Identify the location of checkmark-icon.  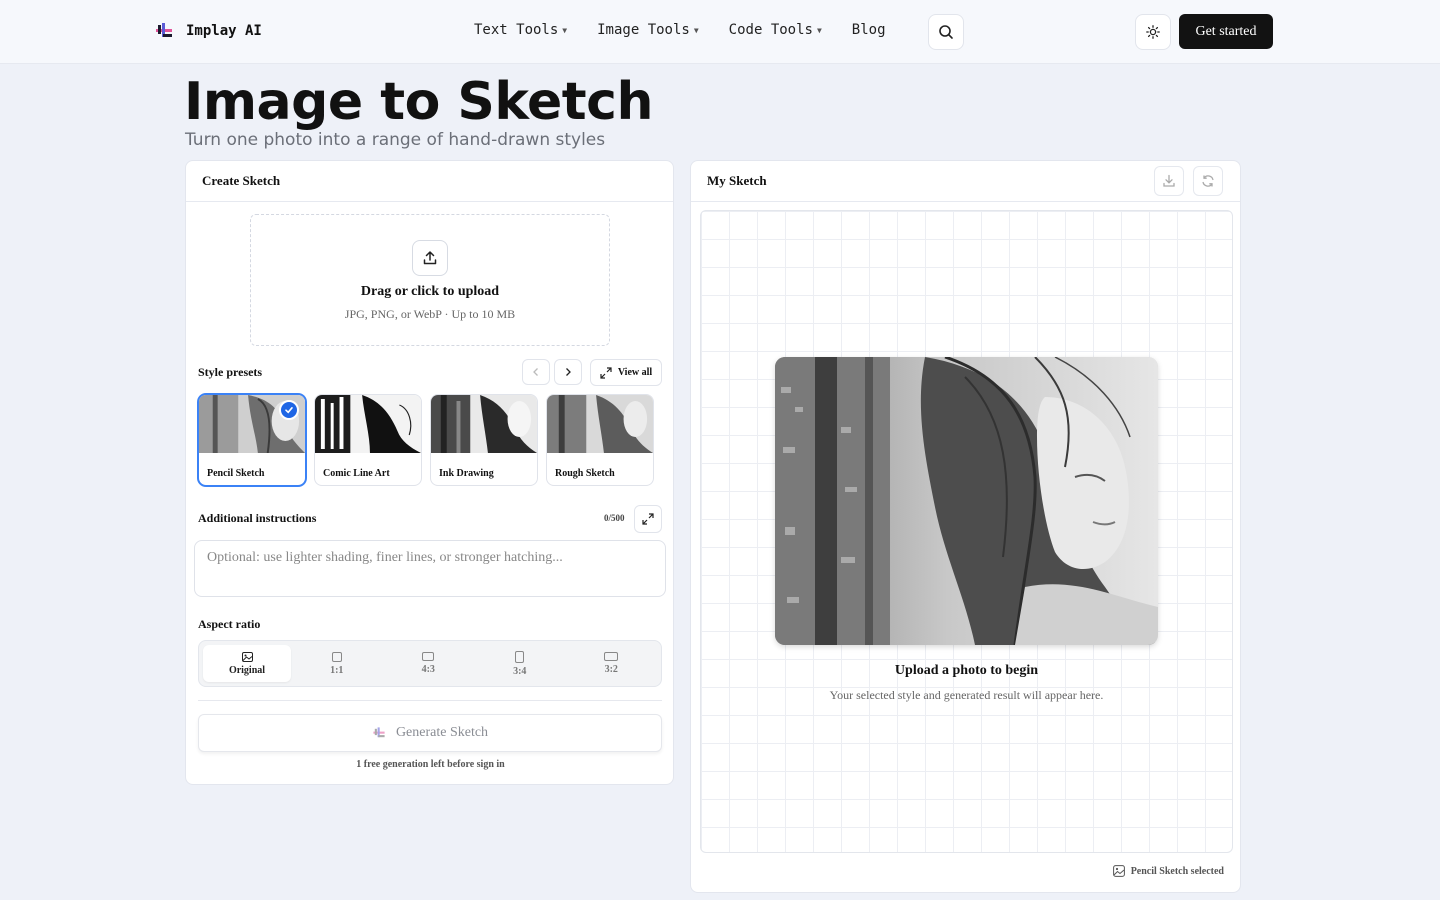
(289, 410).